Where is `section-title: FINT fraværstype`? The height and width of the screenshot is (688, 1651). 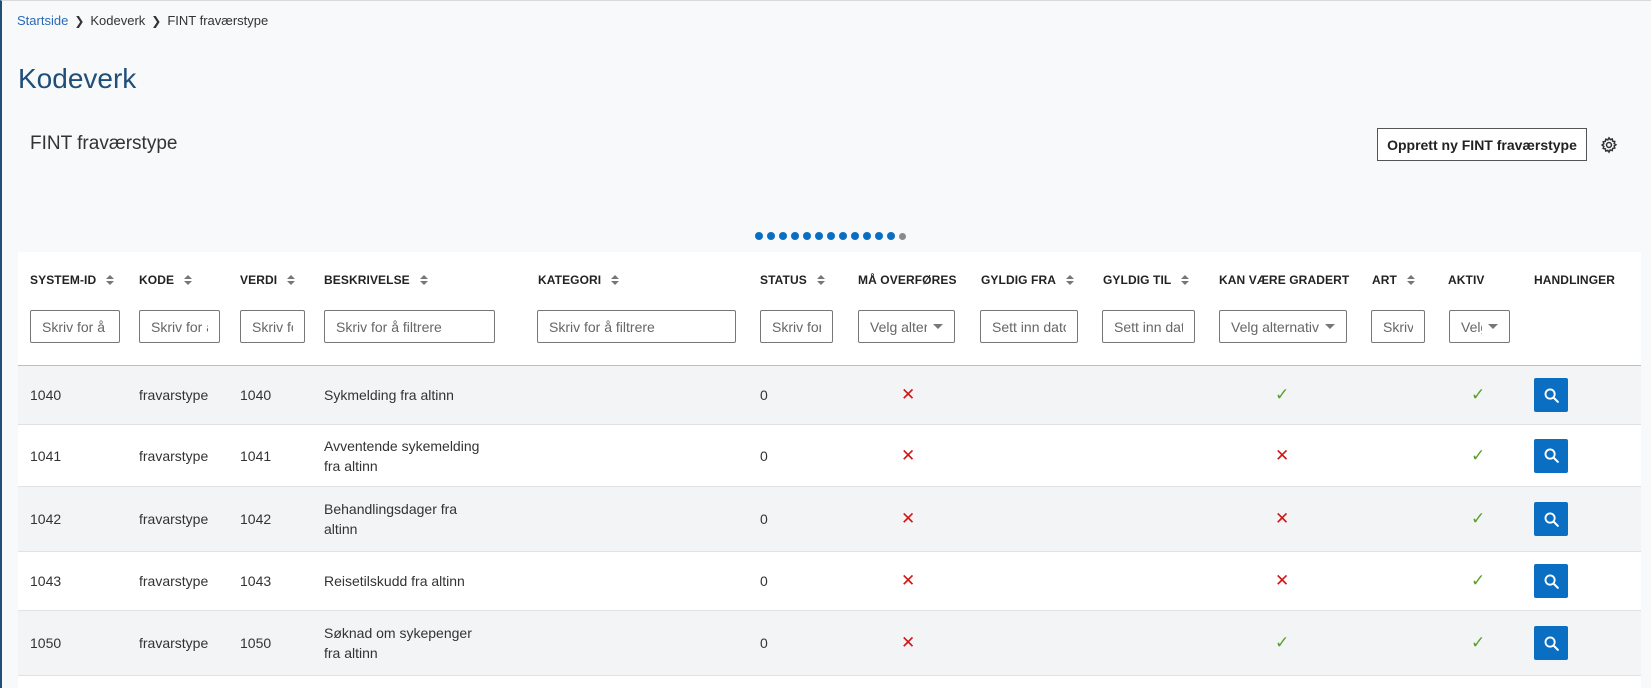 section-title: FINT fraværstype is located at coordinates (104, 143).